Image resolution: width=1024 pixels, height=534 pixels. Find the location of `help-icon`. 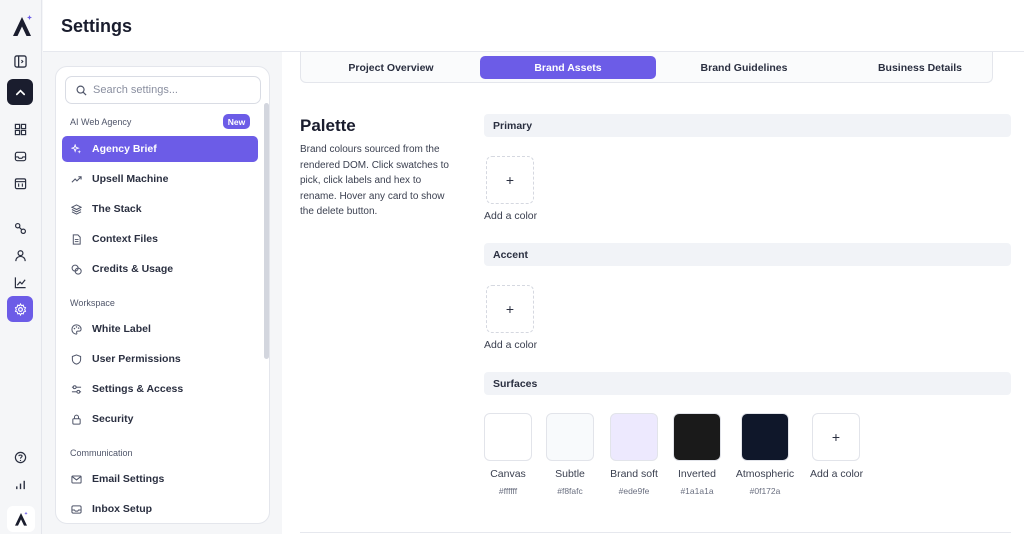

help-icon is located at coordinates (20, 457).